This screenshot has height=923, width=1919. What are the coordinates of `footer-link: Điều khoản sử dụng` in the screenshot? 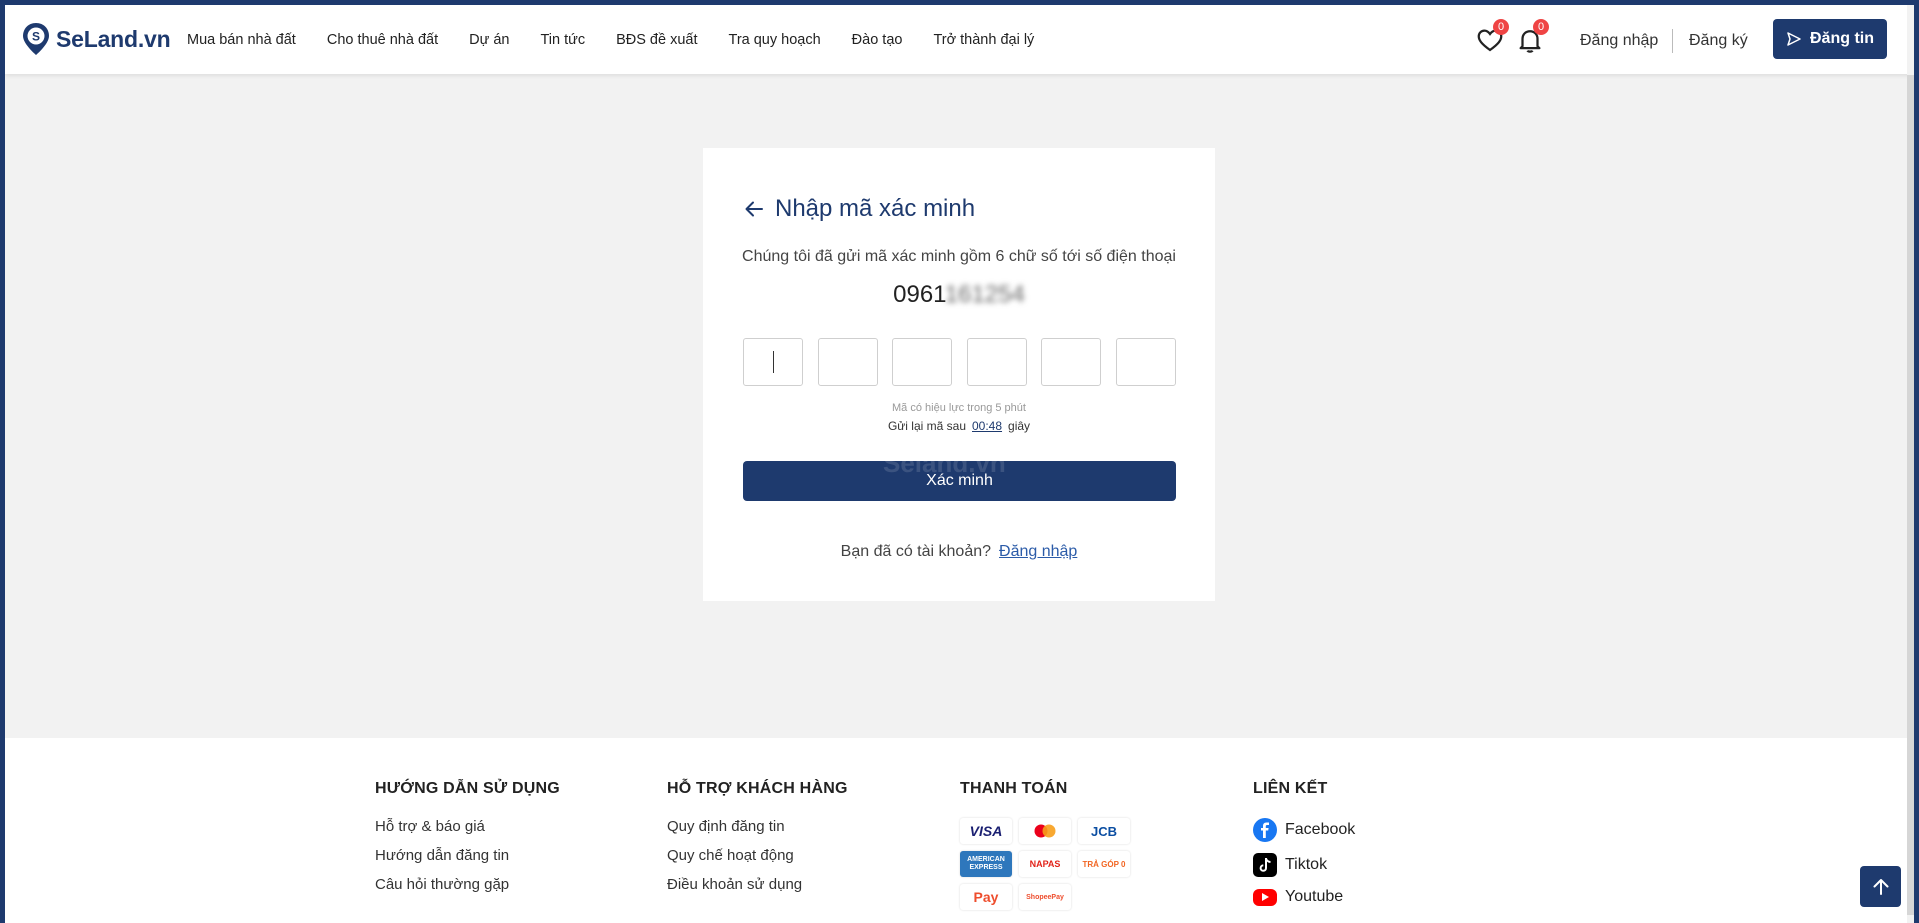 It's located at (757, 884).